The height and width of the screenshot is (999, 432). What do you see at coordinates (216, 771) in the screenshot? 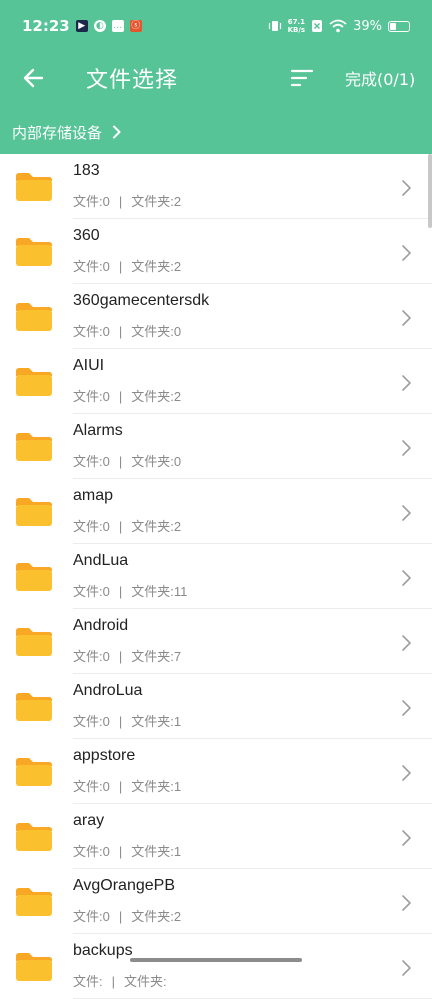
I see `list-item: appstore 文件:0 | 文件夹:1` at bounding box center [216, 771].